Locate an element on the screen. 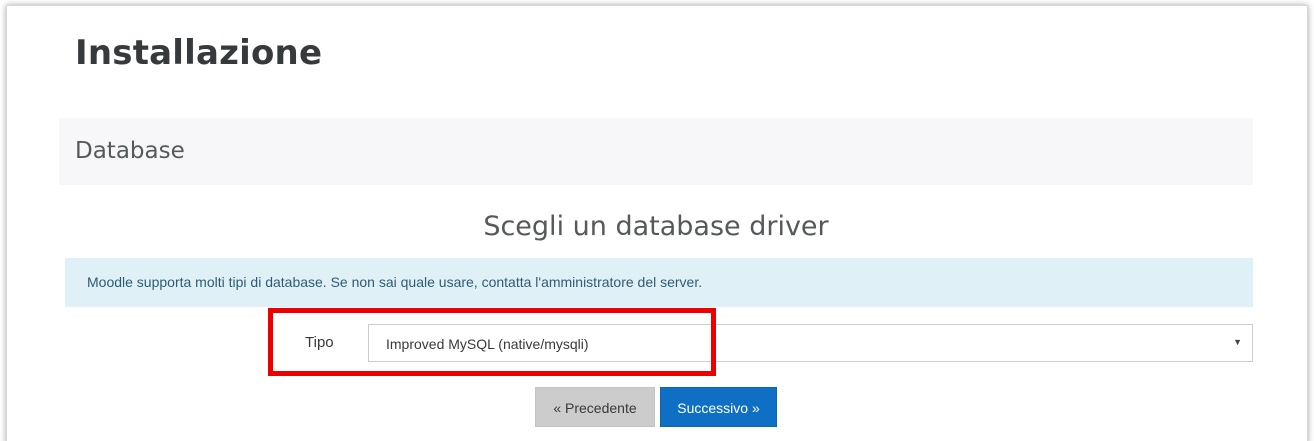 The image size is (1314, 441). section-label: Database is located at coordinates (130, 151).